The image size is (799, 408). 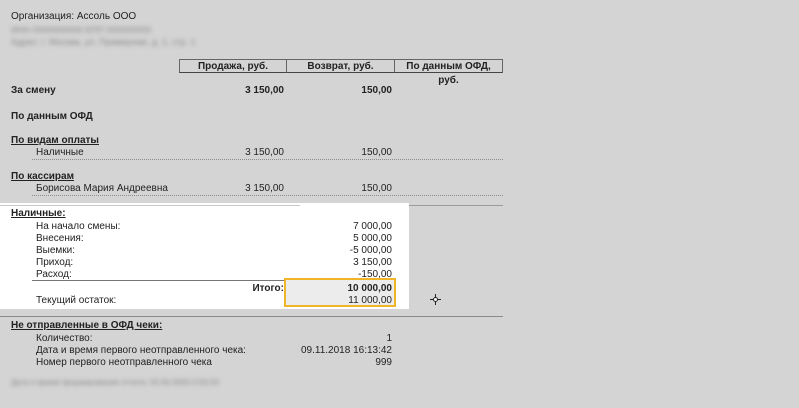 What do you see at coordinates (102, 188) in the screenshot?
I see `cashier-row-label: Борисова Мария Андреевна` at bounding box center [102, 188].